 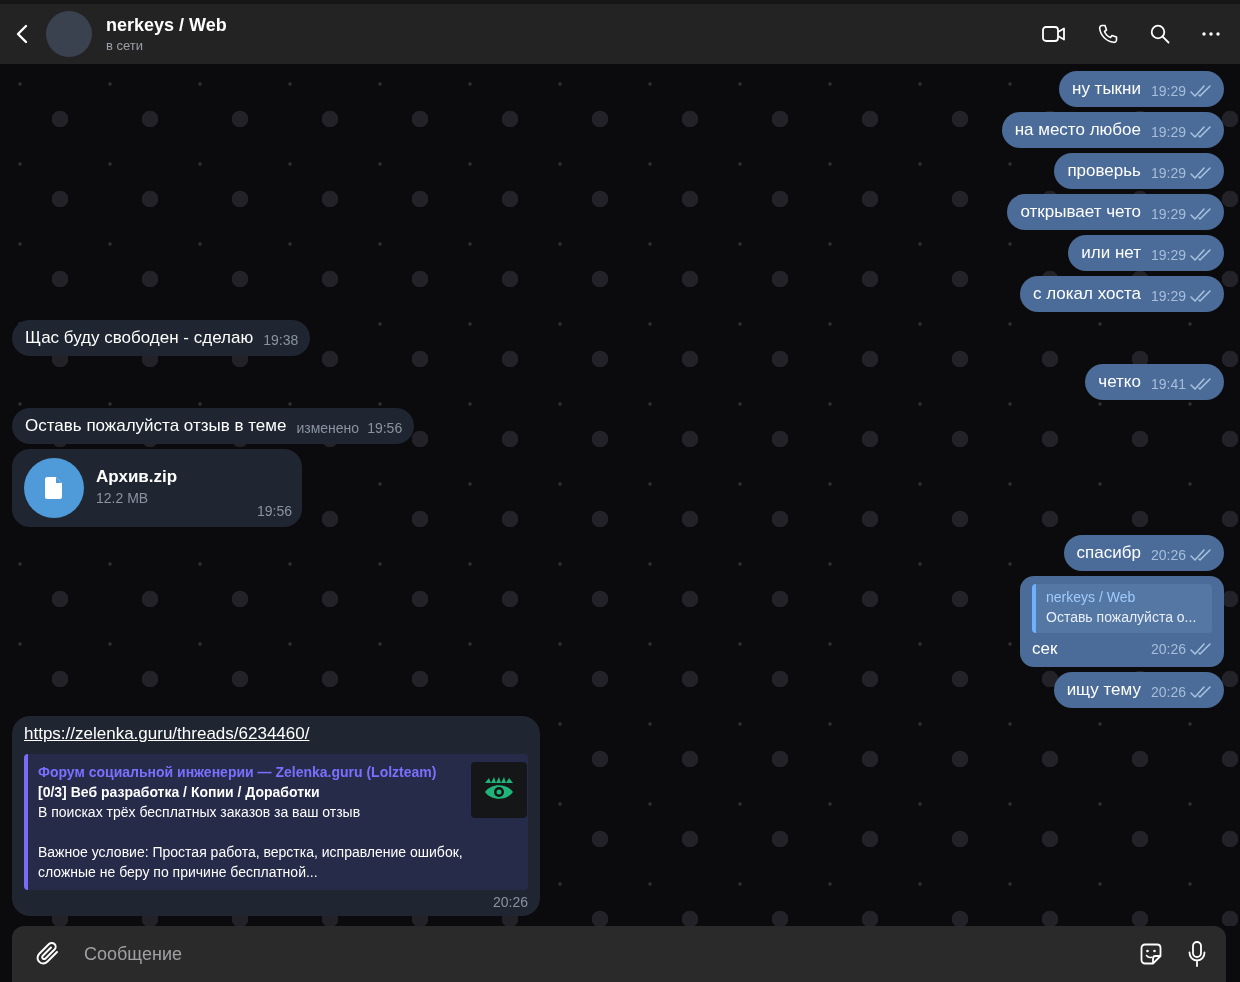 What do you see at coordinates (179, 792) in the screenshot?
I see `preview-title: [0/3] Веб разработка / Копии / Доработки` at bounding box center [179, 792].